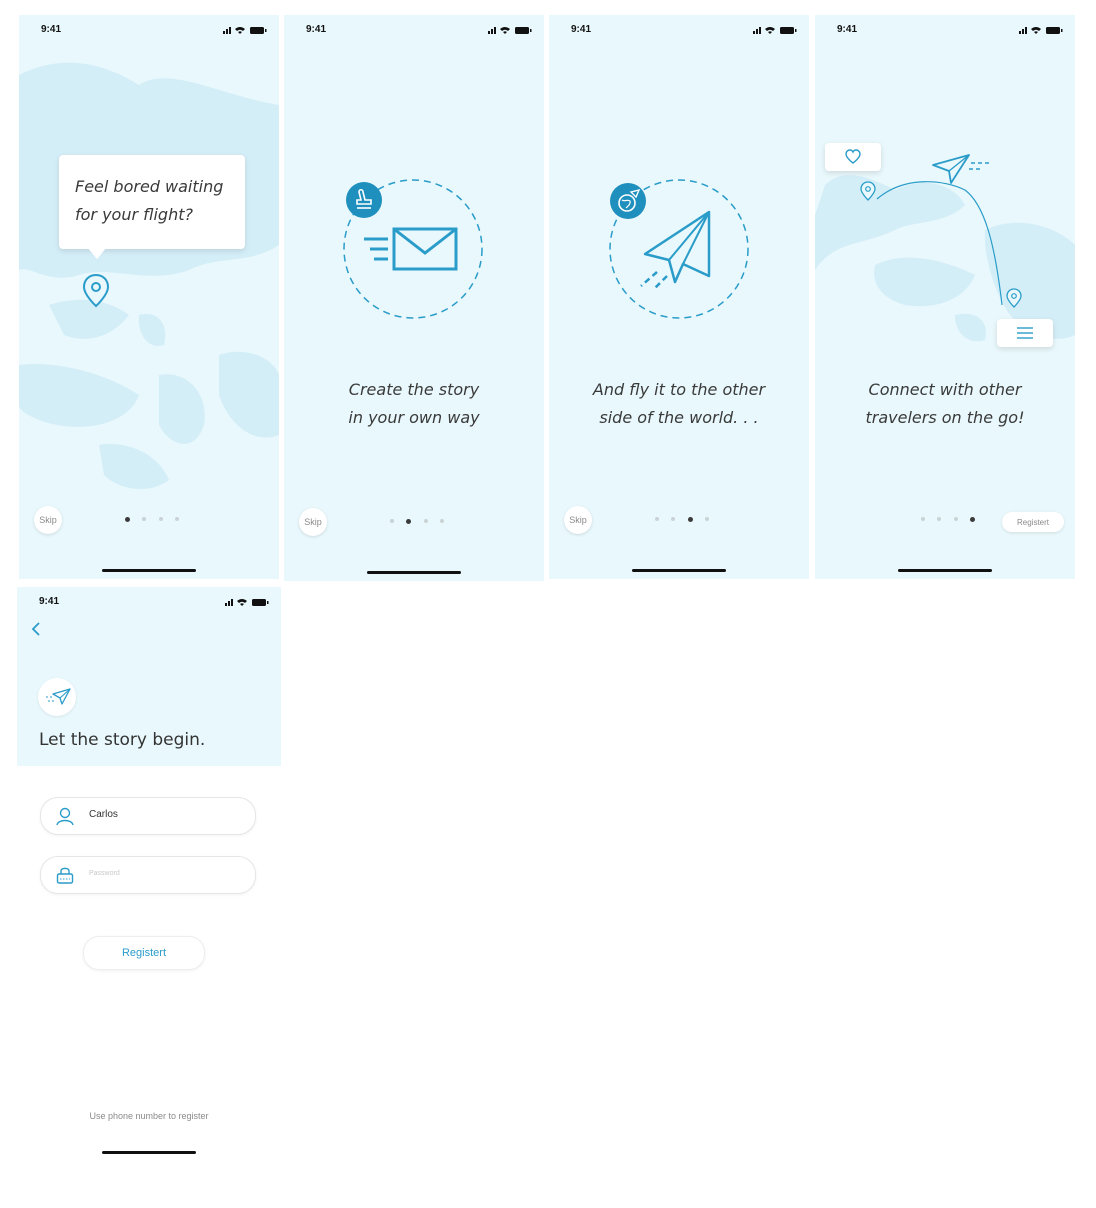  Describe the element at coordinates (414, 404) in the screenshot. I see `caption: Create the story in your own way` at that location.